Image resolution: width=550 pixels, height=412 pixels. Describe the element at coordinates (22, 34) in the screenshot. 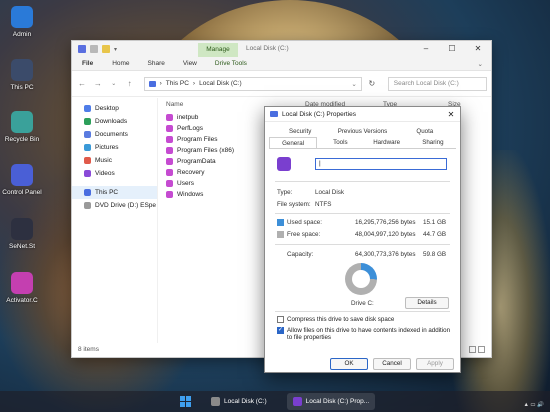

I see `desktop-icon-label: Admin` at that location.